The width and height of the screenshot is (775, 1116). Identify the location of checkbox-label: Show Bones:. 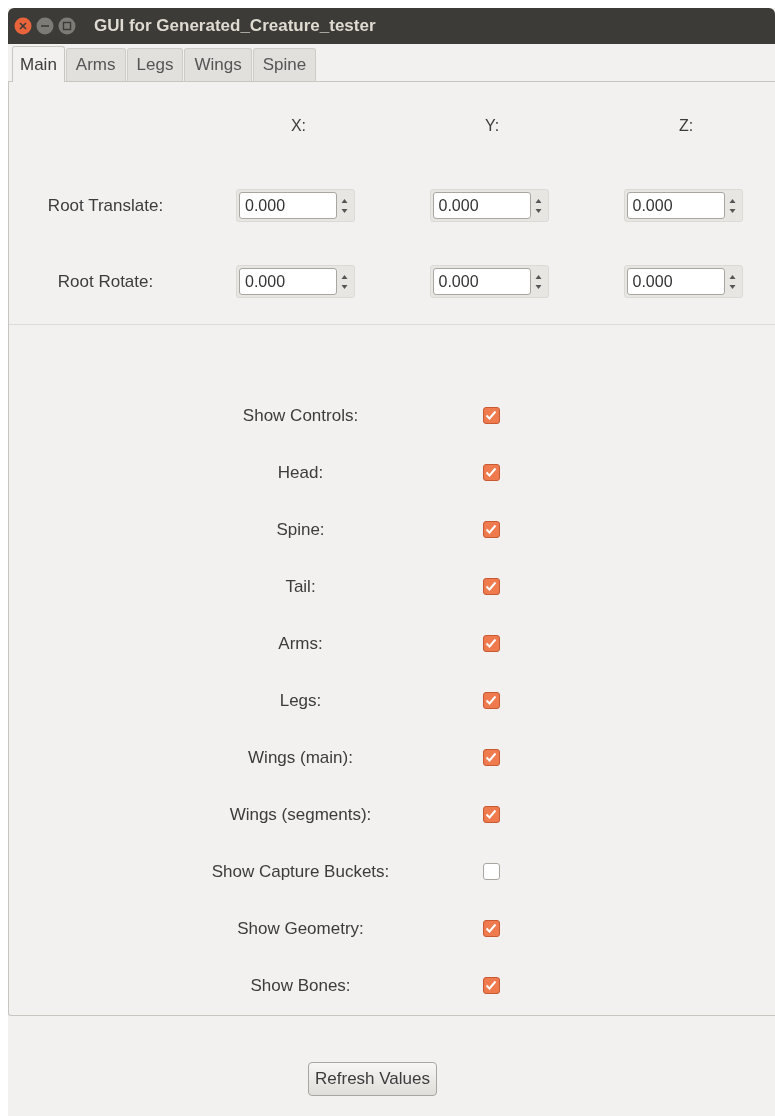
(300, 985).